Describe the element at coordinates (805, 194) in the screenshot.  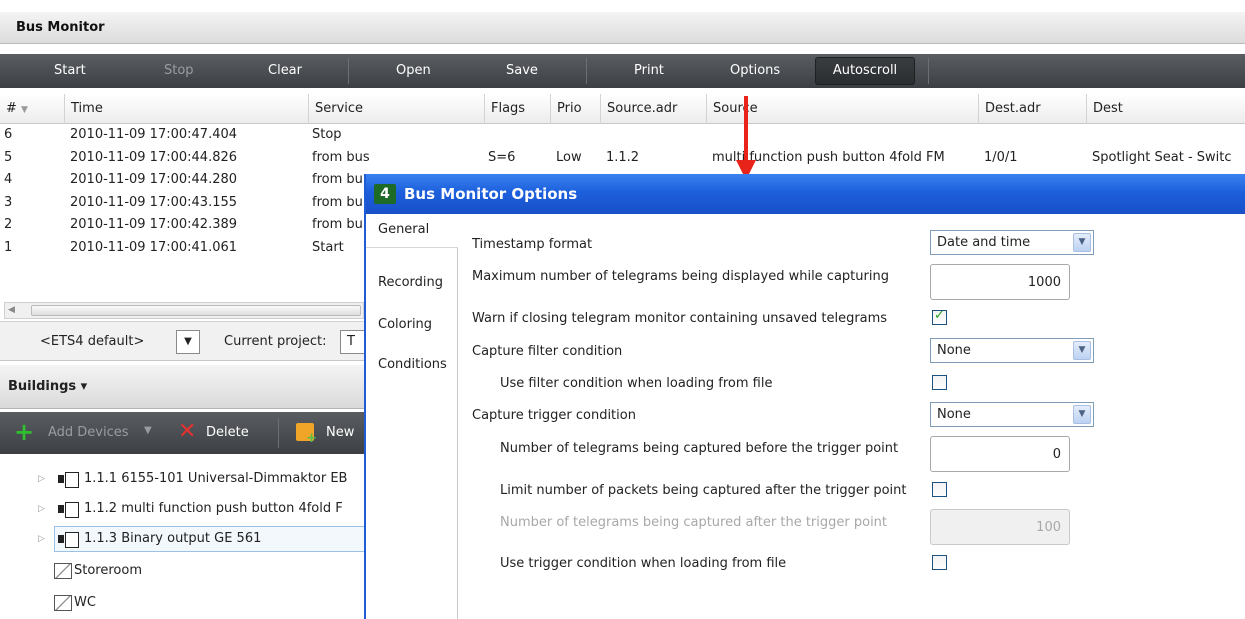
I see `dialog-title-bar: 4 Bus Monitor Options` at that location.